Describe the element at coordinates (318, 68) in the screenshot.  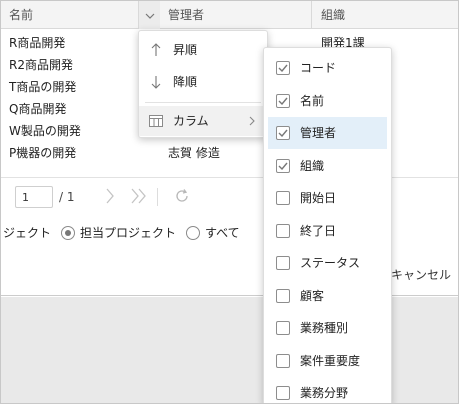
I see `column-toggle-label: コード` at that location.